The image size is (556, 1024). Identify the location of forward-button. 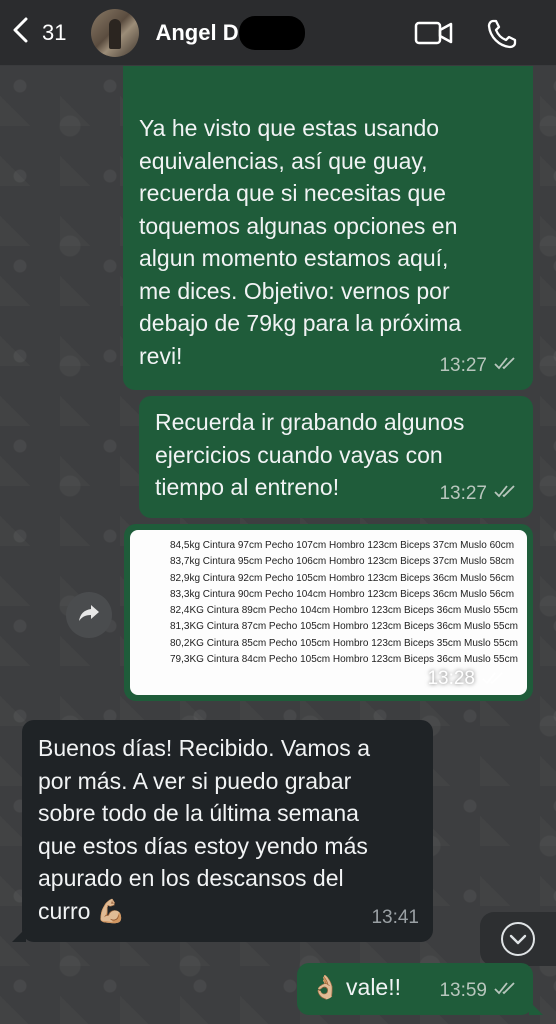
(89, 615).